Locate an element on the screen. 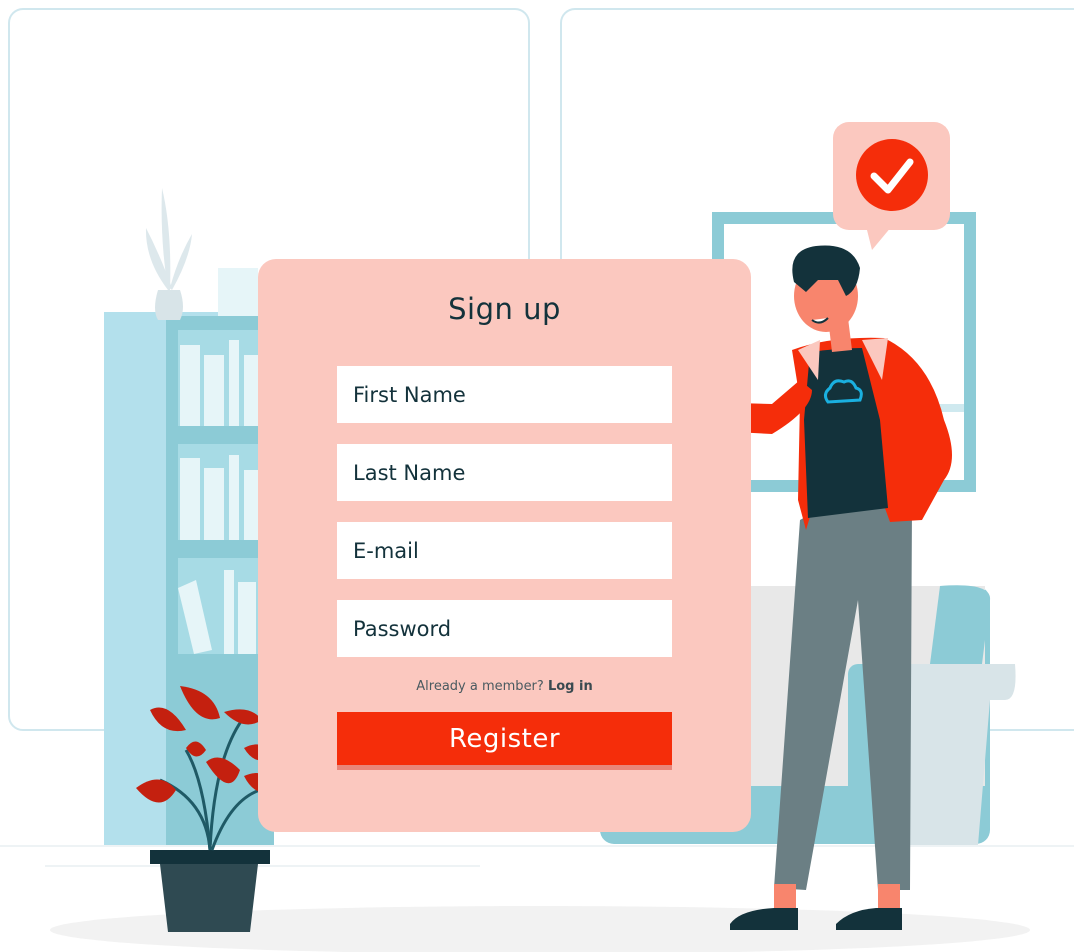 Image resolution: width=1074 pixels, height=952 pixels. signup-title: Sign up is located at coordinates (504, 309).